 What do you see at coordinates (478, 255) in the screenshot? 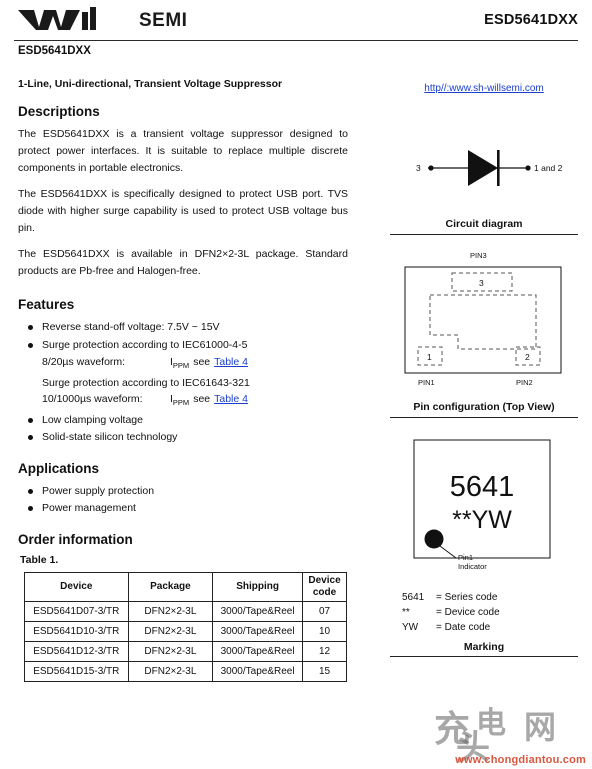
I see `pin3-top-label: PIN3` at bounding box center [478, 255].